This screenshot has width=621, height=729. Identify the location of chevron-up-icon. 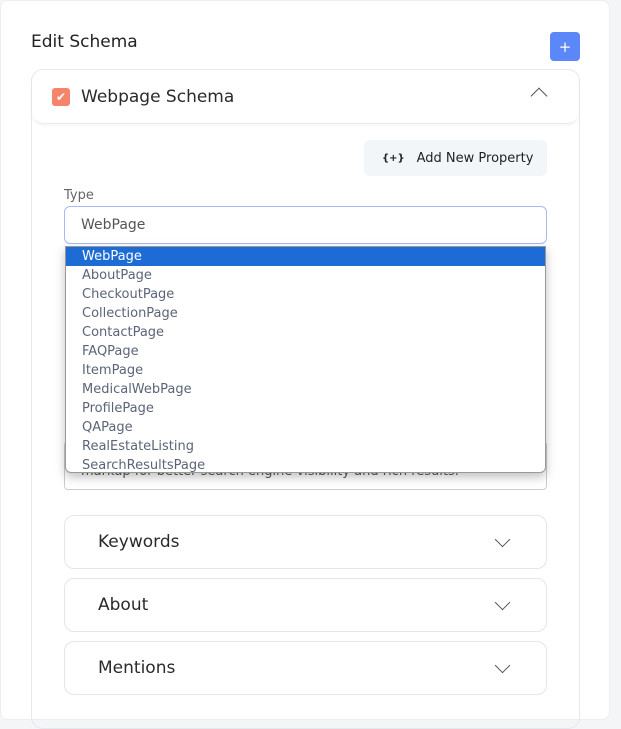
(539, 96).